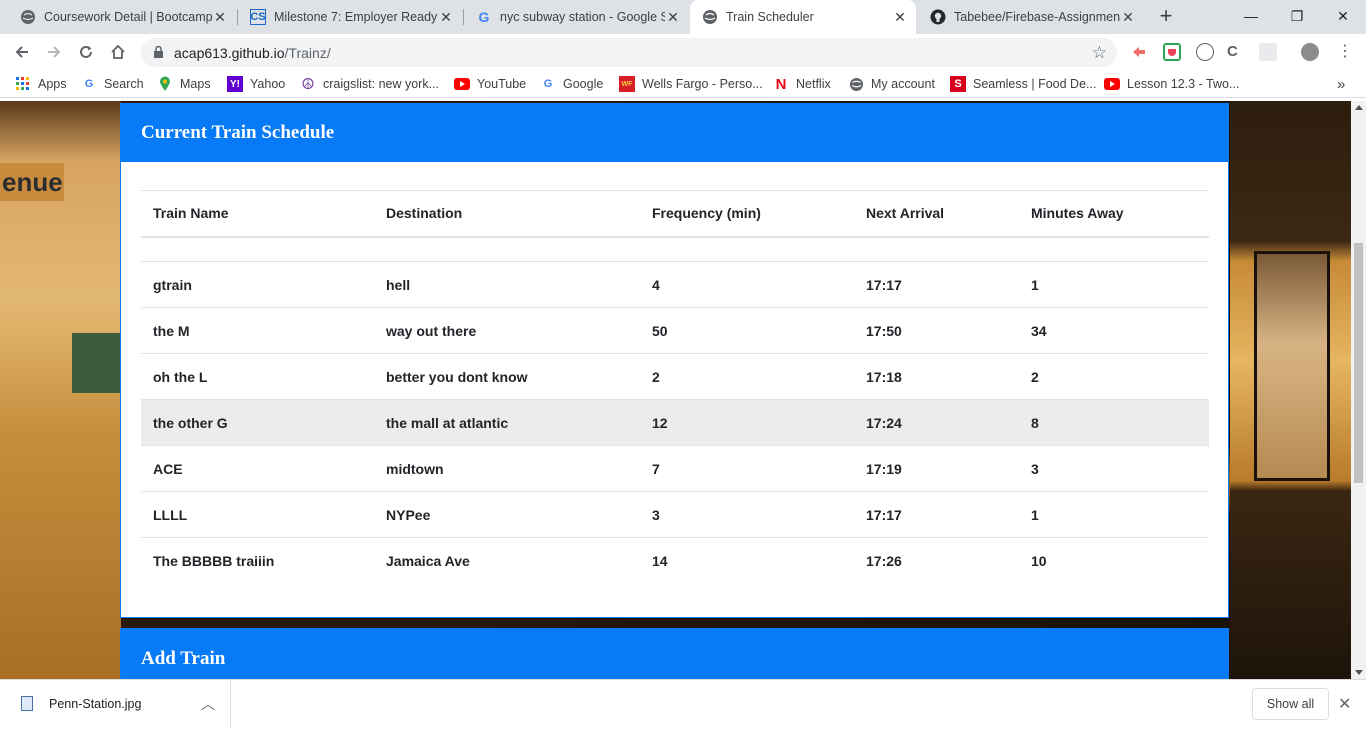 The image size is (1366, 729). I want to click on cell-frequency: 14, so click(747, 560).